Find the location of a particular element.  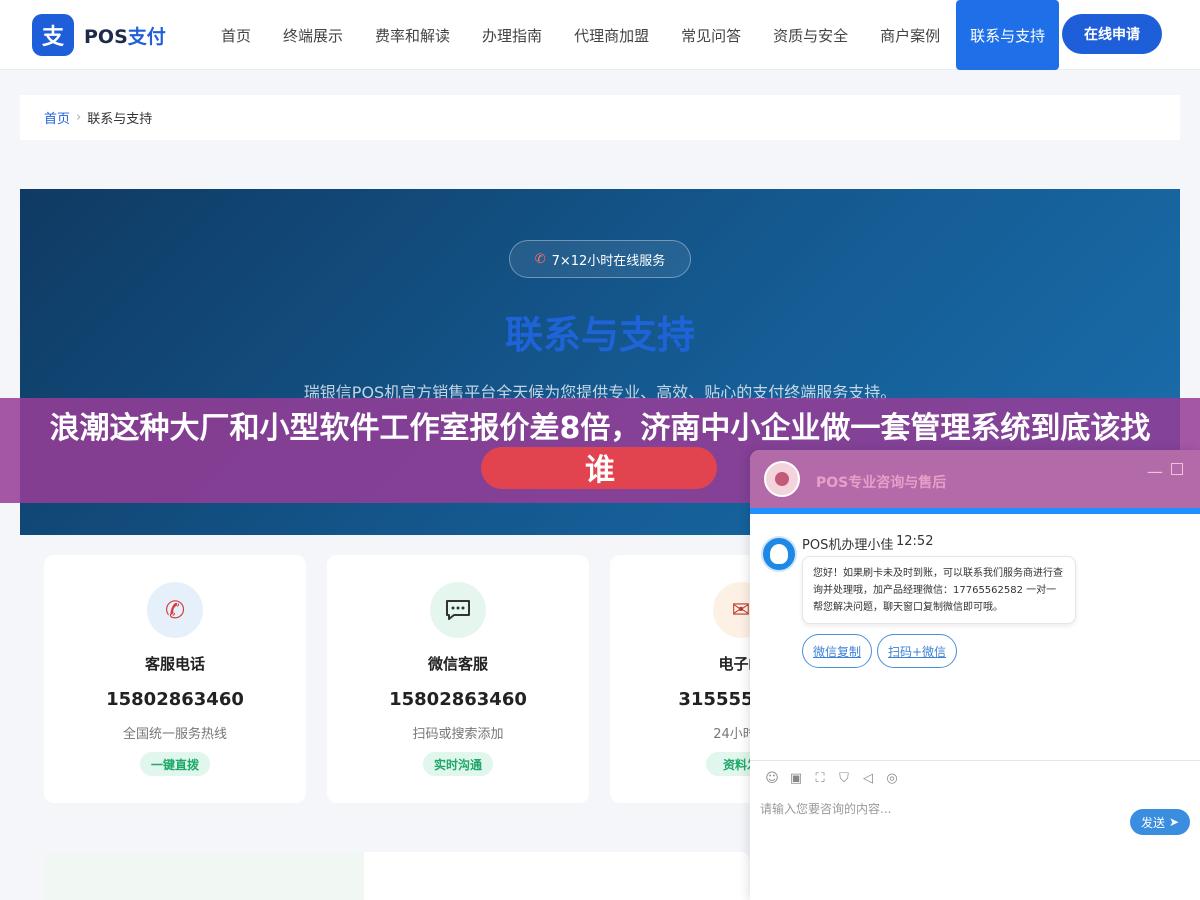

scan-wechat-button: 扫码+微信 is located at coordinates (917, 651).